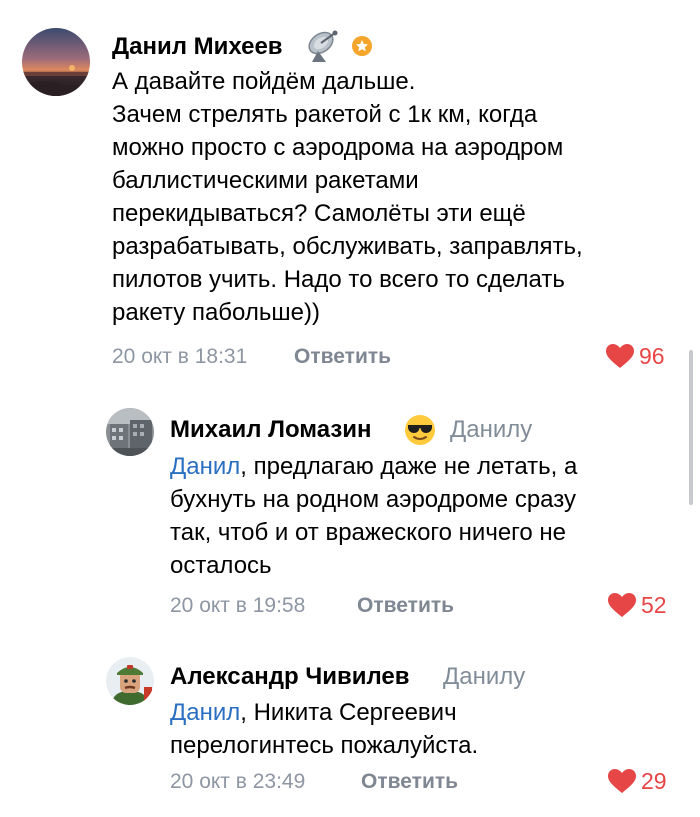 This screenshot has height=817, width=700. What do you see at coordinates (324, 745) in the screenshot?
I see `comment-line: перелогинтесь пожалуйста.` at bounding box center [324, 745].